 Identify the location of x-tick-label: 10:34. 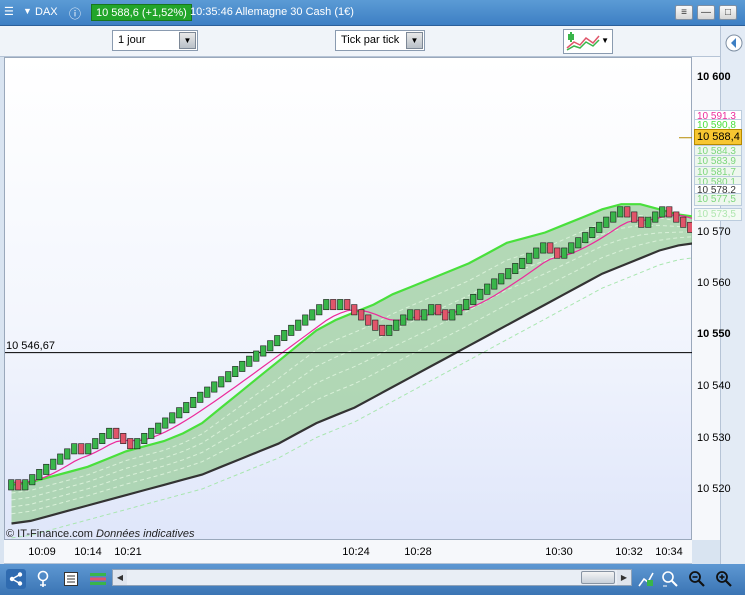
(669, 552).